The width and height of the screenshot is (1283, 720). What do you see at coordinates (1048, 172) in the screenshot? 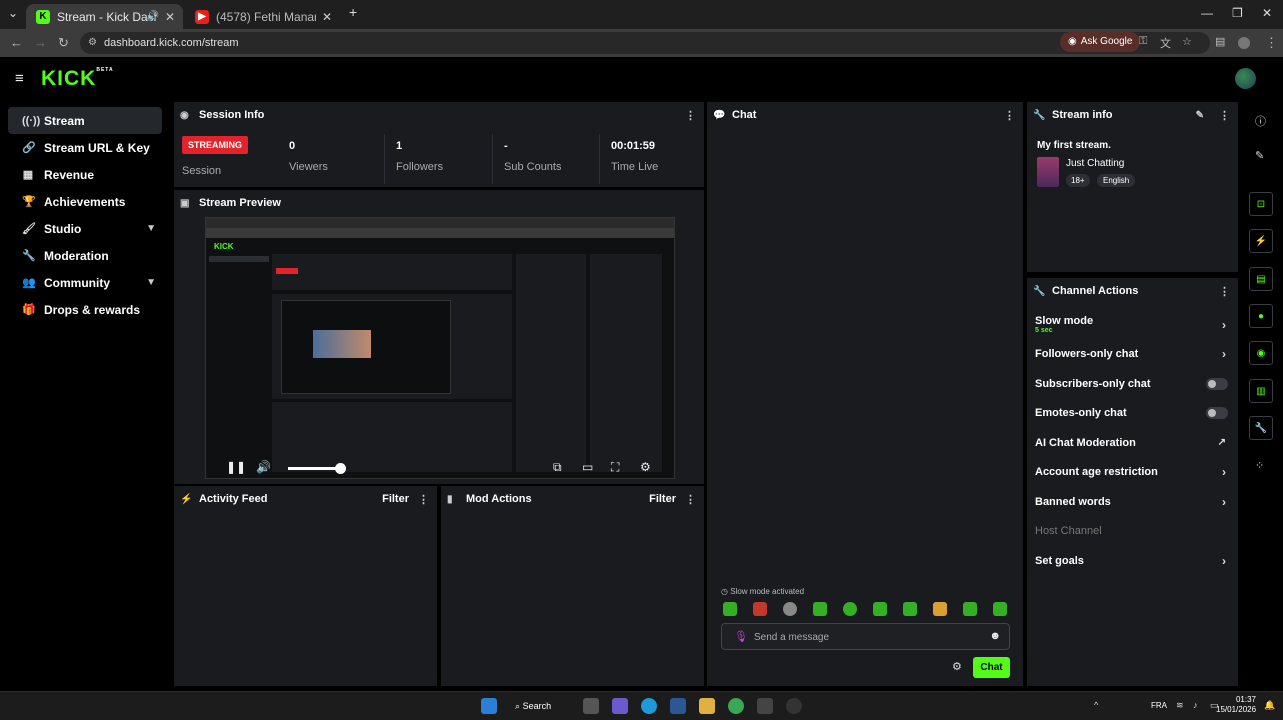
I see `category-thumbnail` at bounding box center [1048, 172].